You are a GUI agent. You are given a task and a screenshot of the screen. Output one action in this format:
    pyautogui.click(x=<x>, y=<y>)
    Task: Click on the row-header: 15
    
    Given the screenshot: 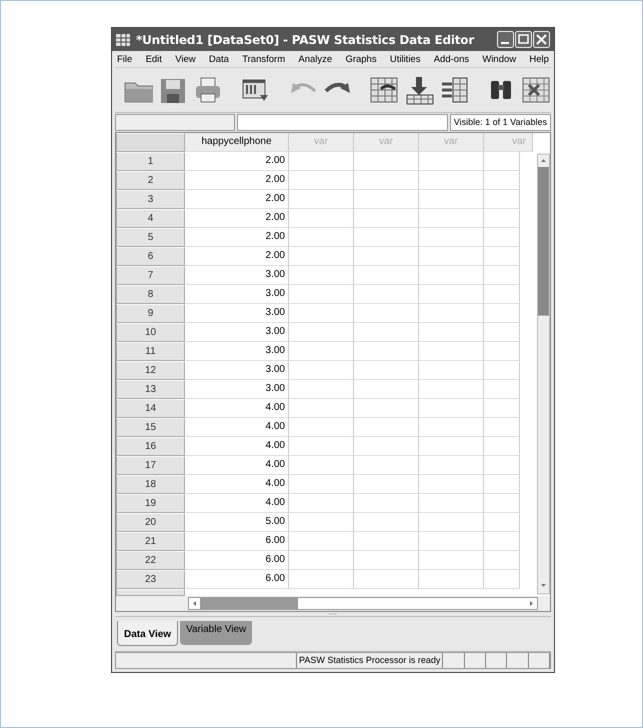 What is the action you would take?
    pyautogui.click(x=150, y=427)
    